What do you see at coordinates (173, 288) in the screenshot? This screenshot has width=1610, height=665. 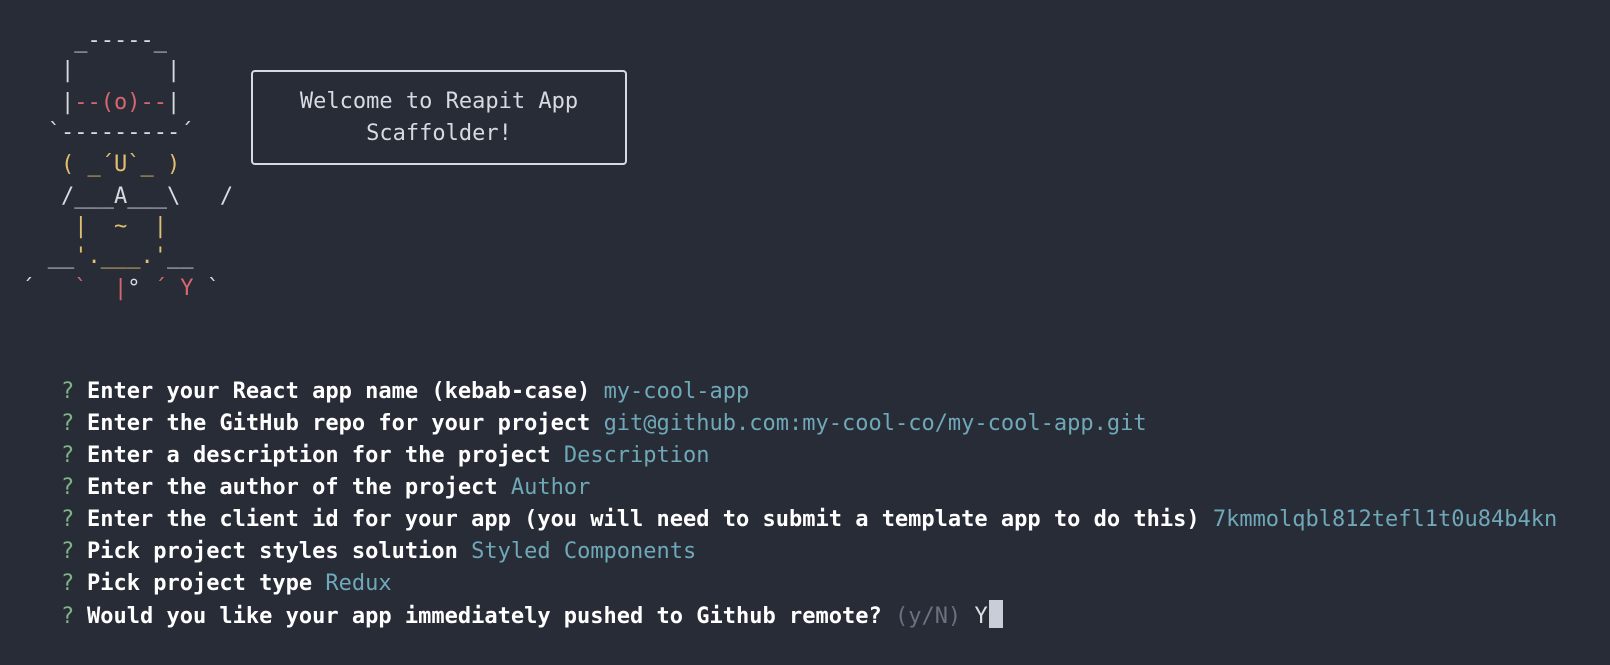 I see `ascii-art-segment: ´ Y` at bounding box center [173, 288].